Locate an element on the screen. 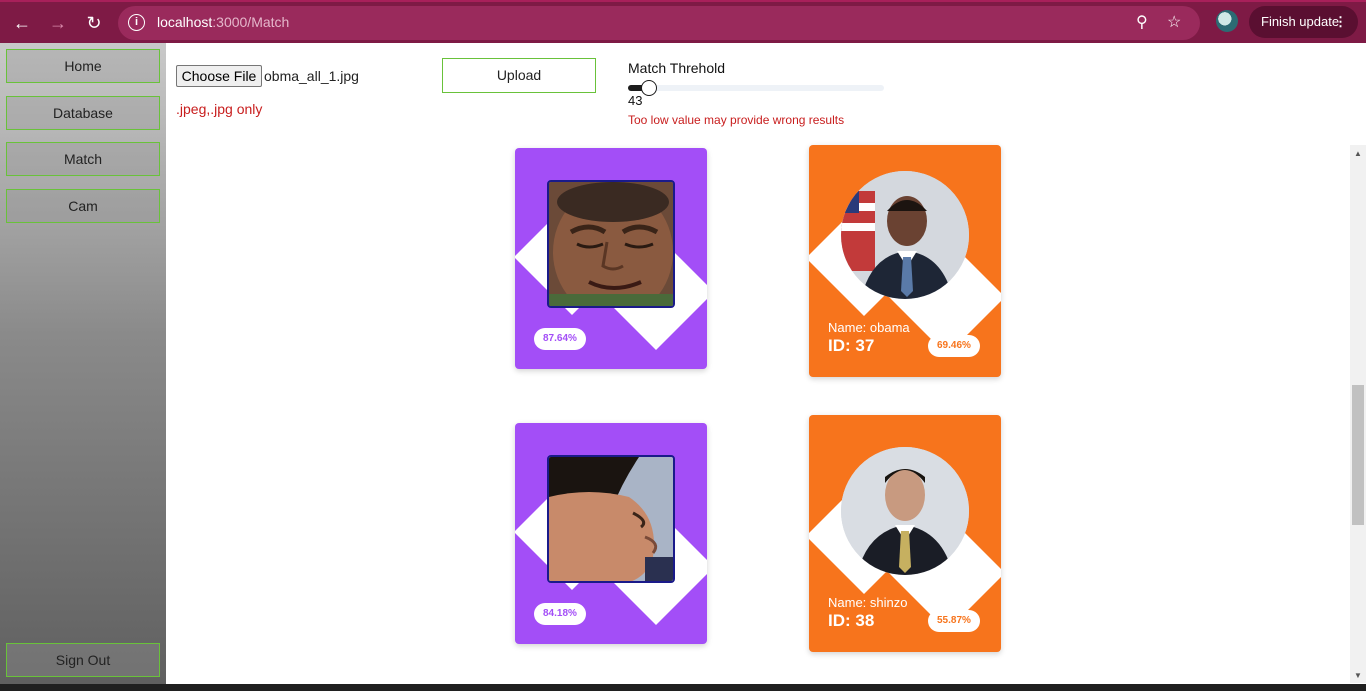 Image resolution: width=1366 pixels, height=691 pixels. sidebar-item-home: Home is located at coordinates (83, 66).